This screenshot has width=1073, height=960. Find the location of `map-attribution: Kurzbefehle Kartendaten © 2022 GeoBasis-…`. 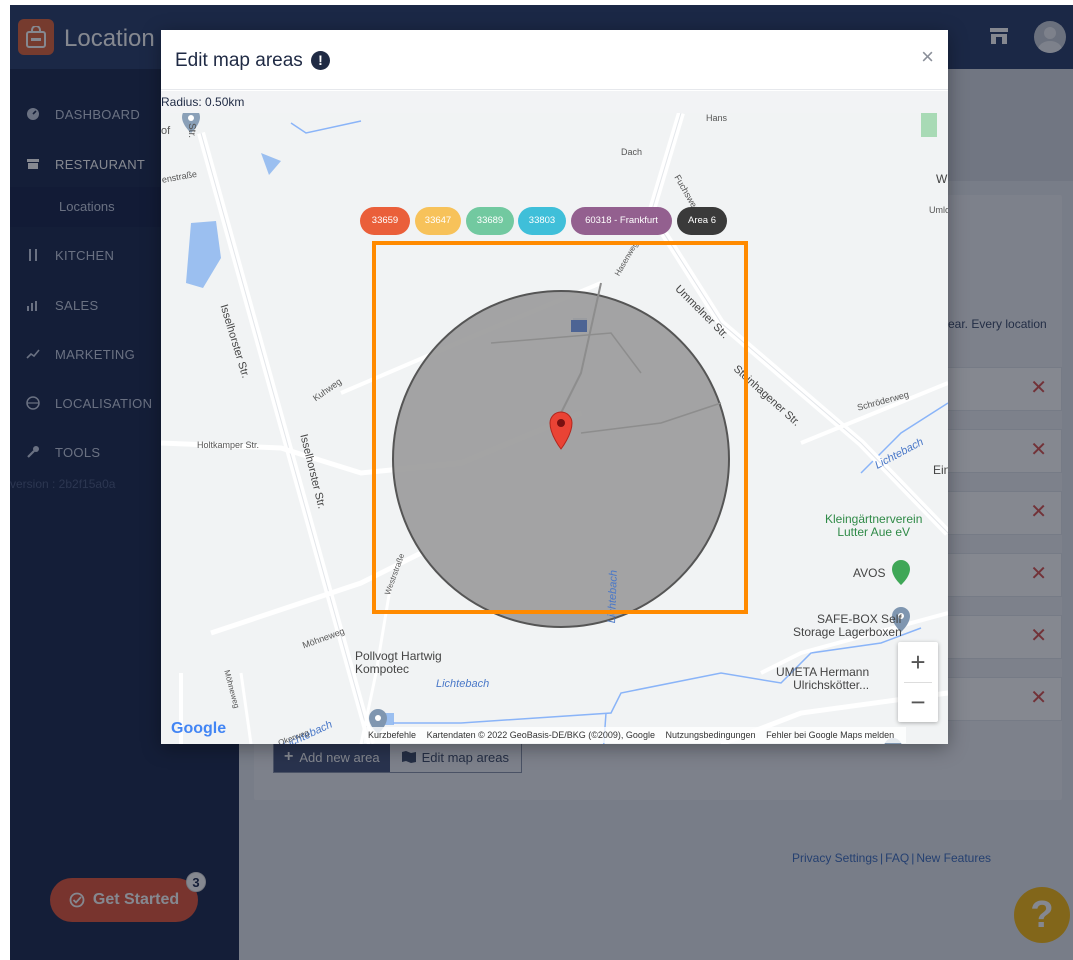

map-attribution: Kurzbefehle Kartendaten © 2022 GeoBasis-… is located at coordinates (635, 735).